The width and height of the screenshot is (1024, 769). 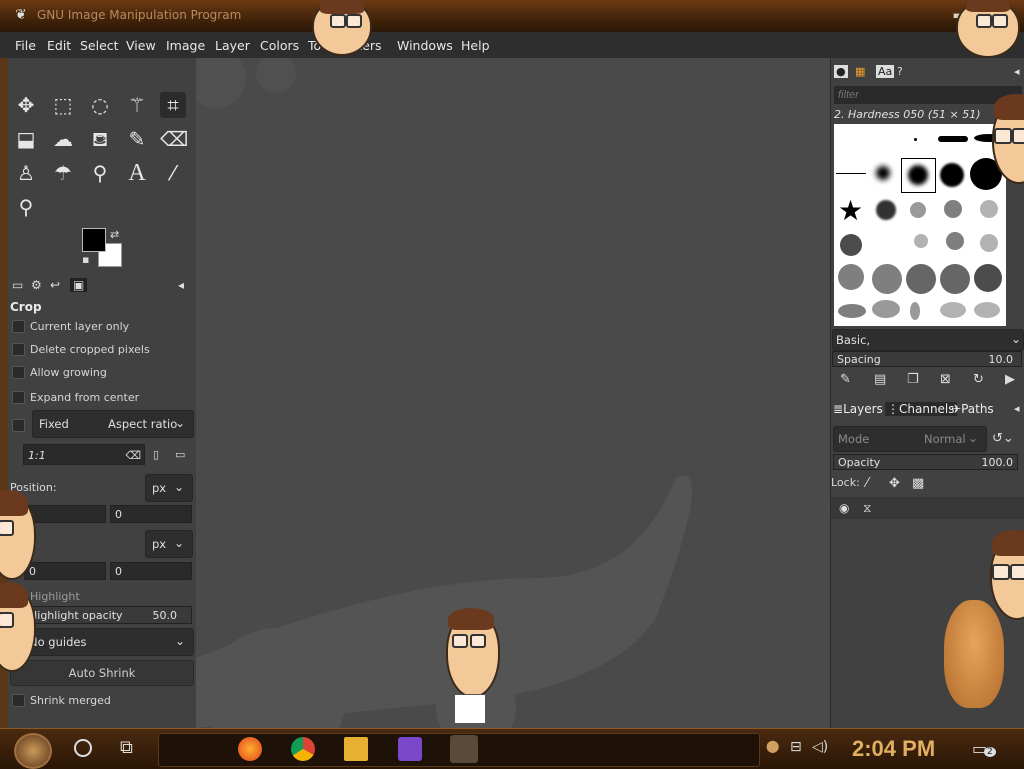 What do you see at coordinates (151, 514) in the screenshot?
I see `position-y-field: 0` at bounding box center [151, 514].